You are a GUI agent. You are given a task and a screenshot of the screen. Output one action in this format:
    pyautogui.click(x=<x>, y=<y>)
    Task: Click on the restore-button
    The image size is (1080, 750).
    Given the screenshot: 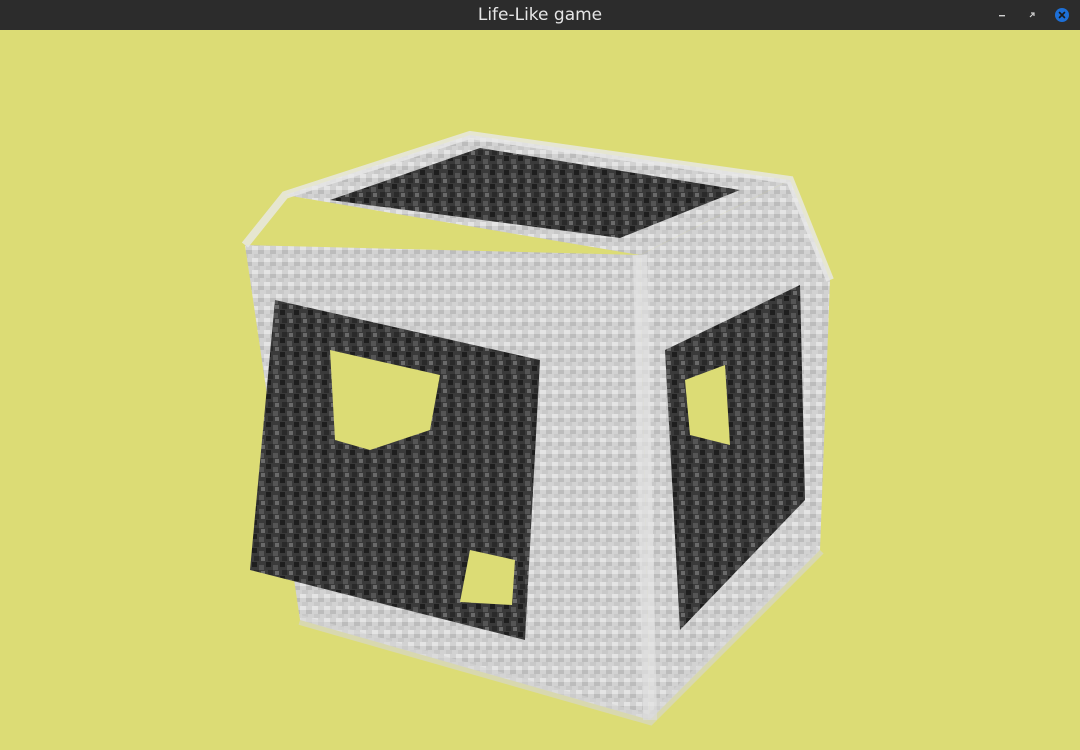 What is the action you would take?
    pyautogui.click(x=1032, y=15)
    